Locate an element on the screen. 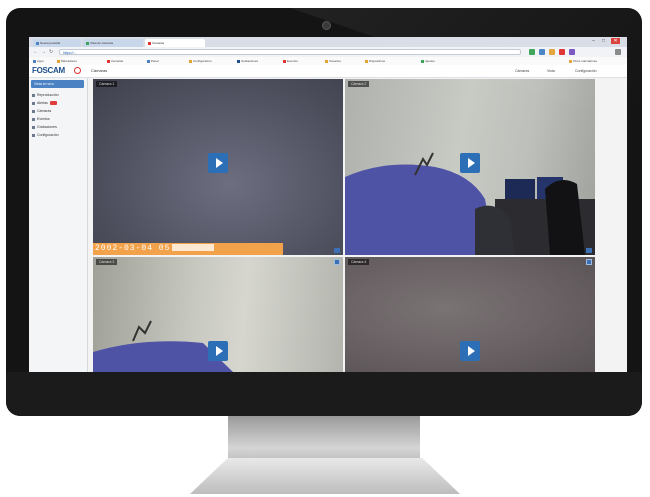  browser-tab: Nueva pestaña is located at coordinates (57, 43).